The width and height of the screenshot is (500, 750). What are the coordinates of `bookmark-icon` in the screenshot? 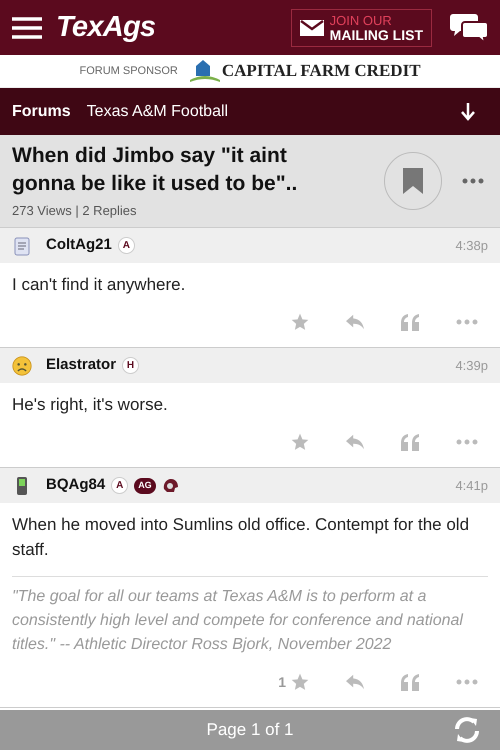 It's located at (413, 181).